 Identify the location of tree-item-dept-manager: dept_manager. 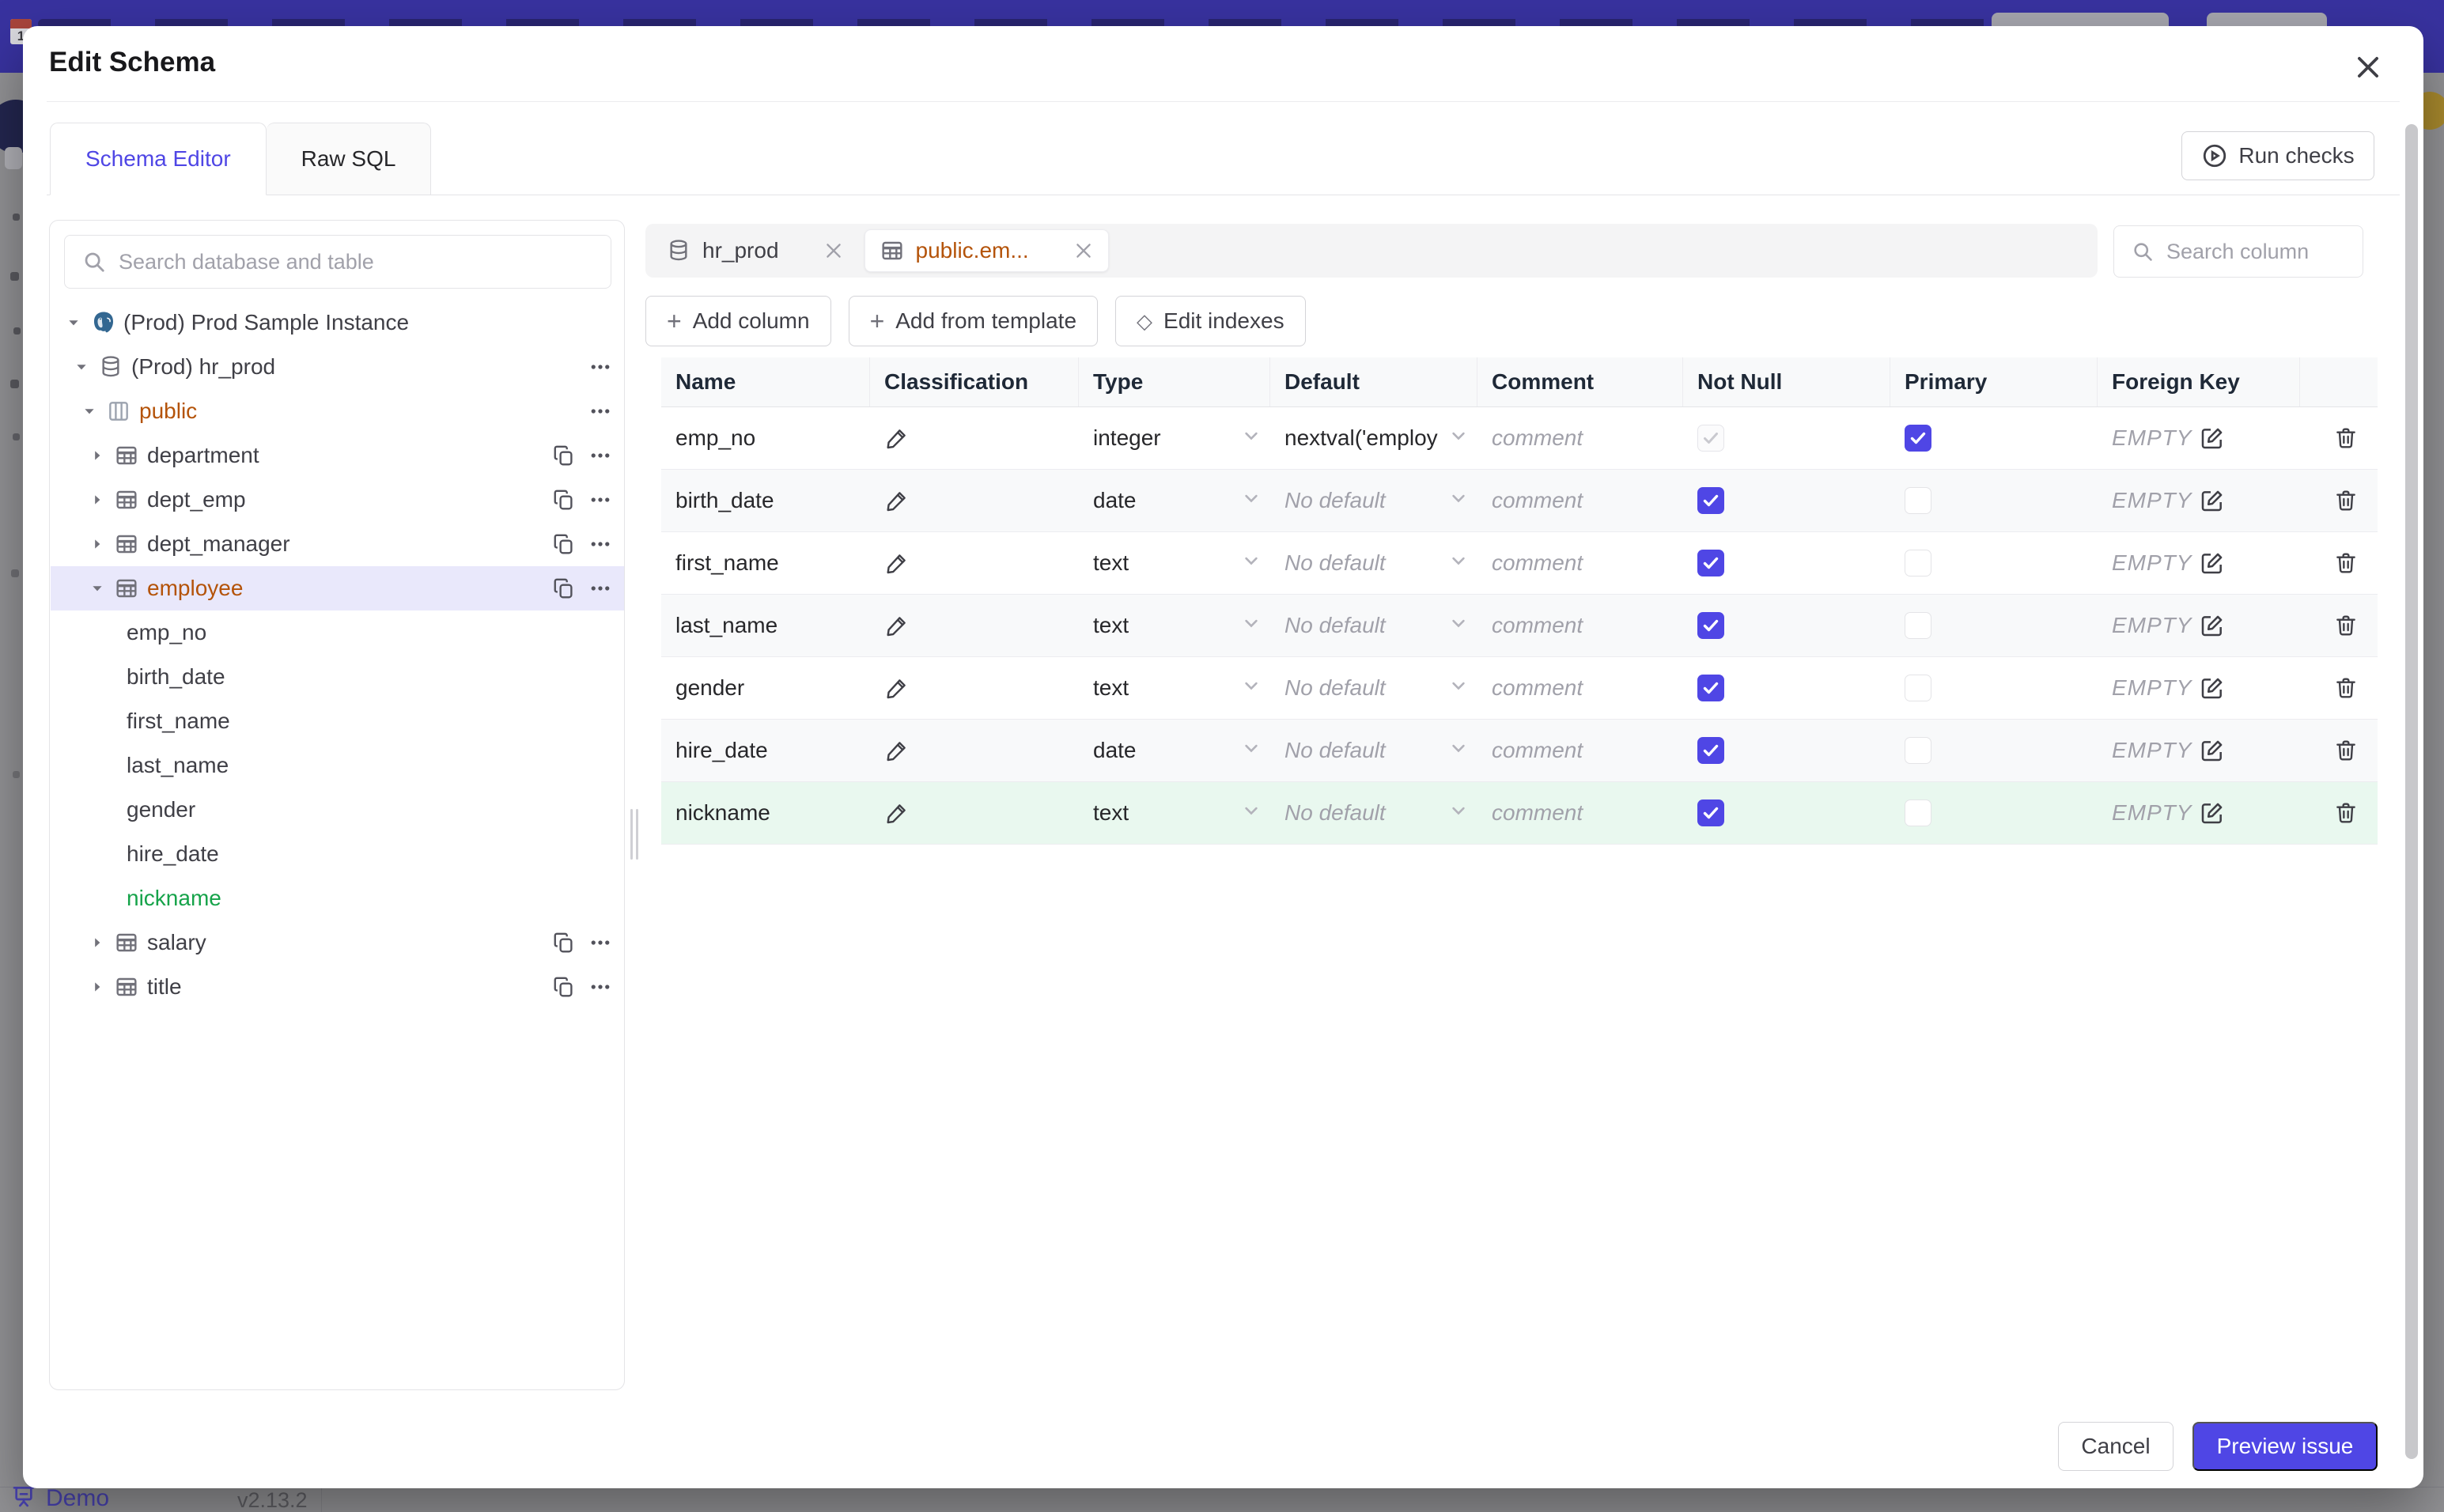
(337, 544).